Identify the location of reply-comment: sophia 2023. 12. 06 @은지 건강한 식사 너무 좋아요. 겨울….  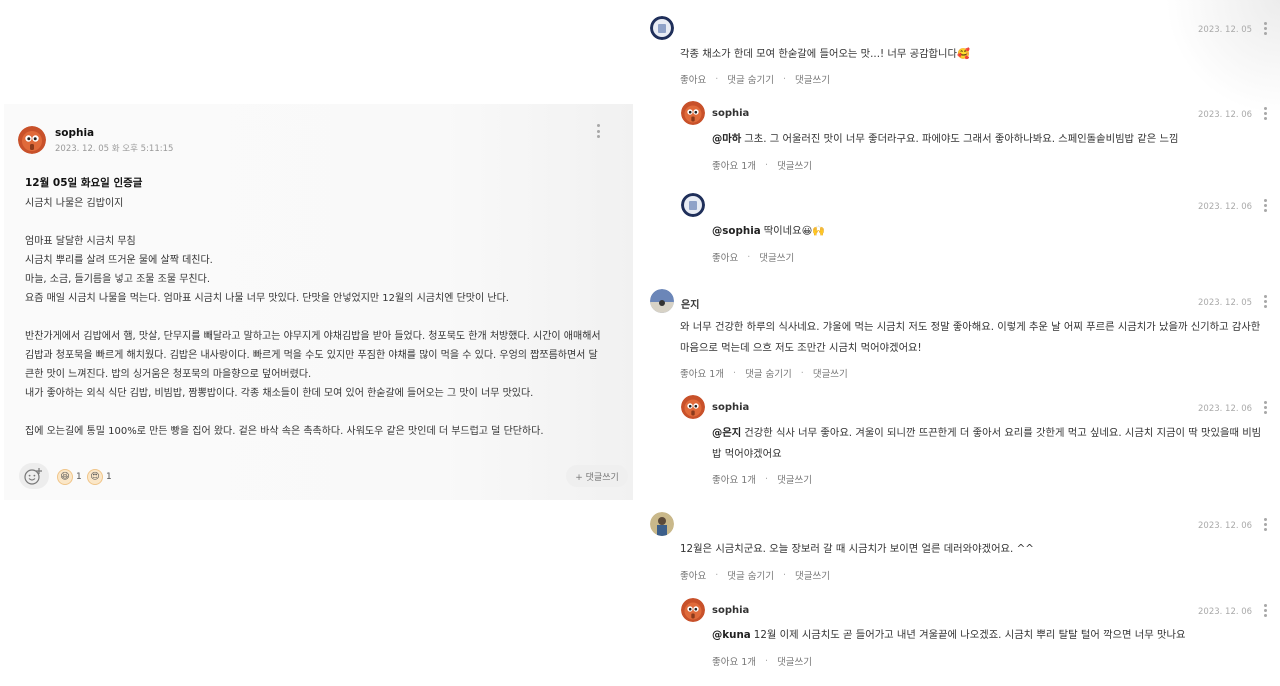
(980, 445).